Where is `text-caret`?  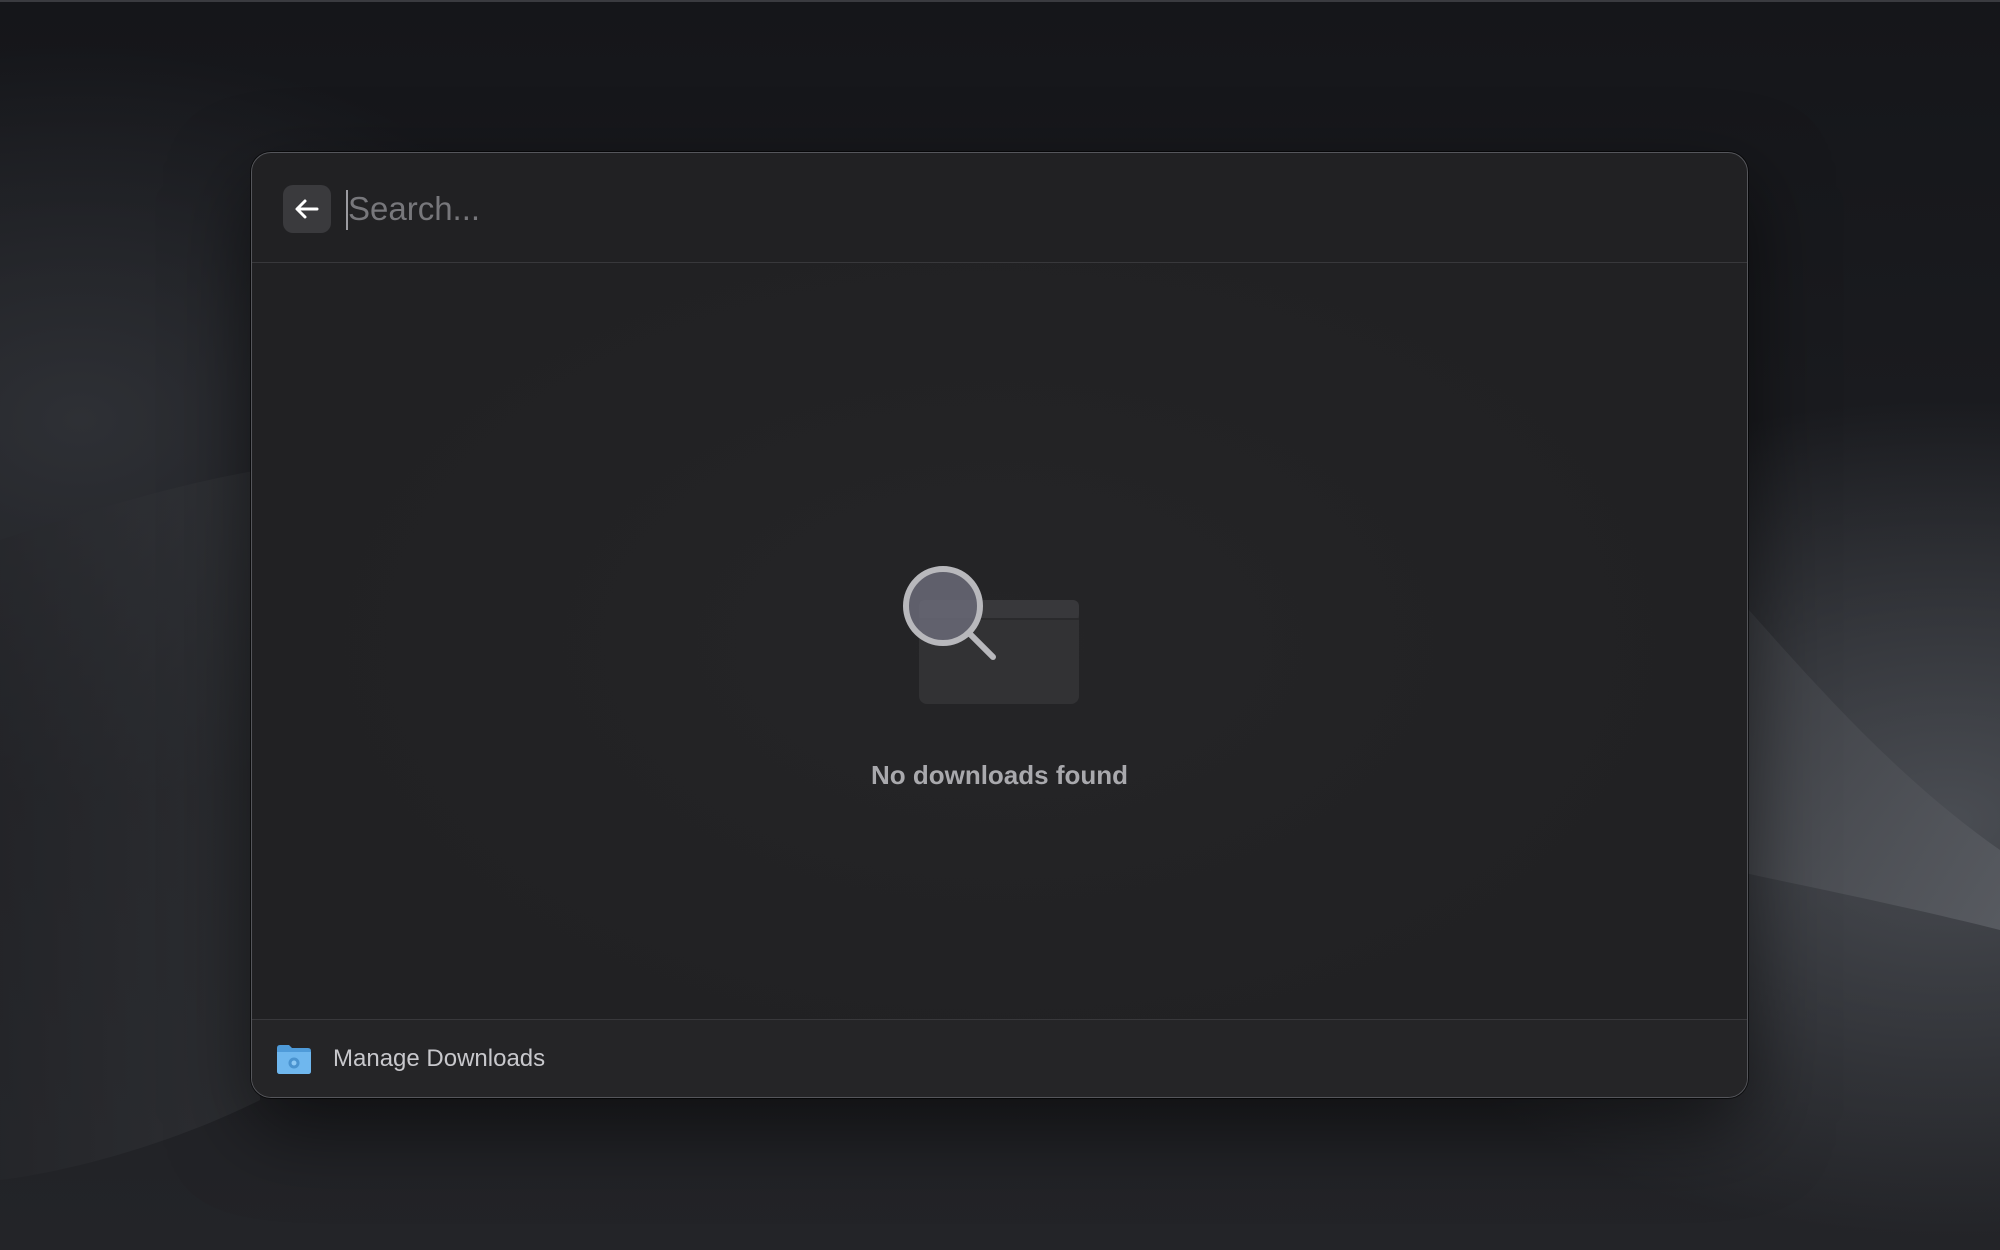 text-caret is located at coordinates (347, 210).